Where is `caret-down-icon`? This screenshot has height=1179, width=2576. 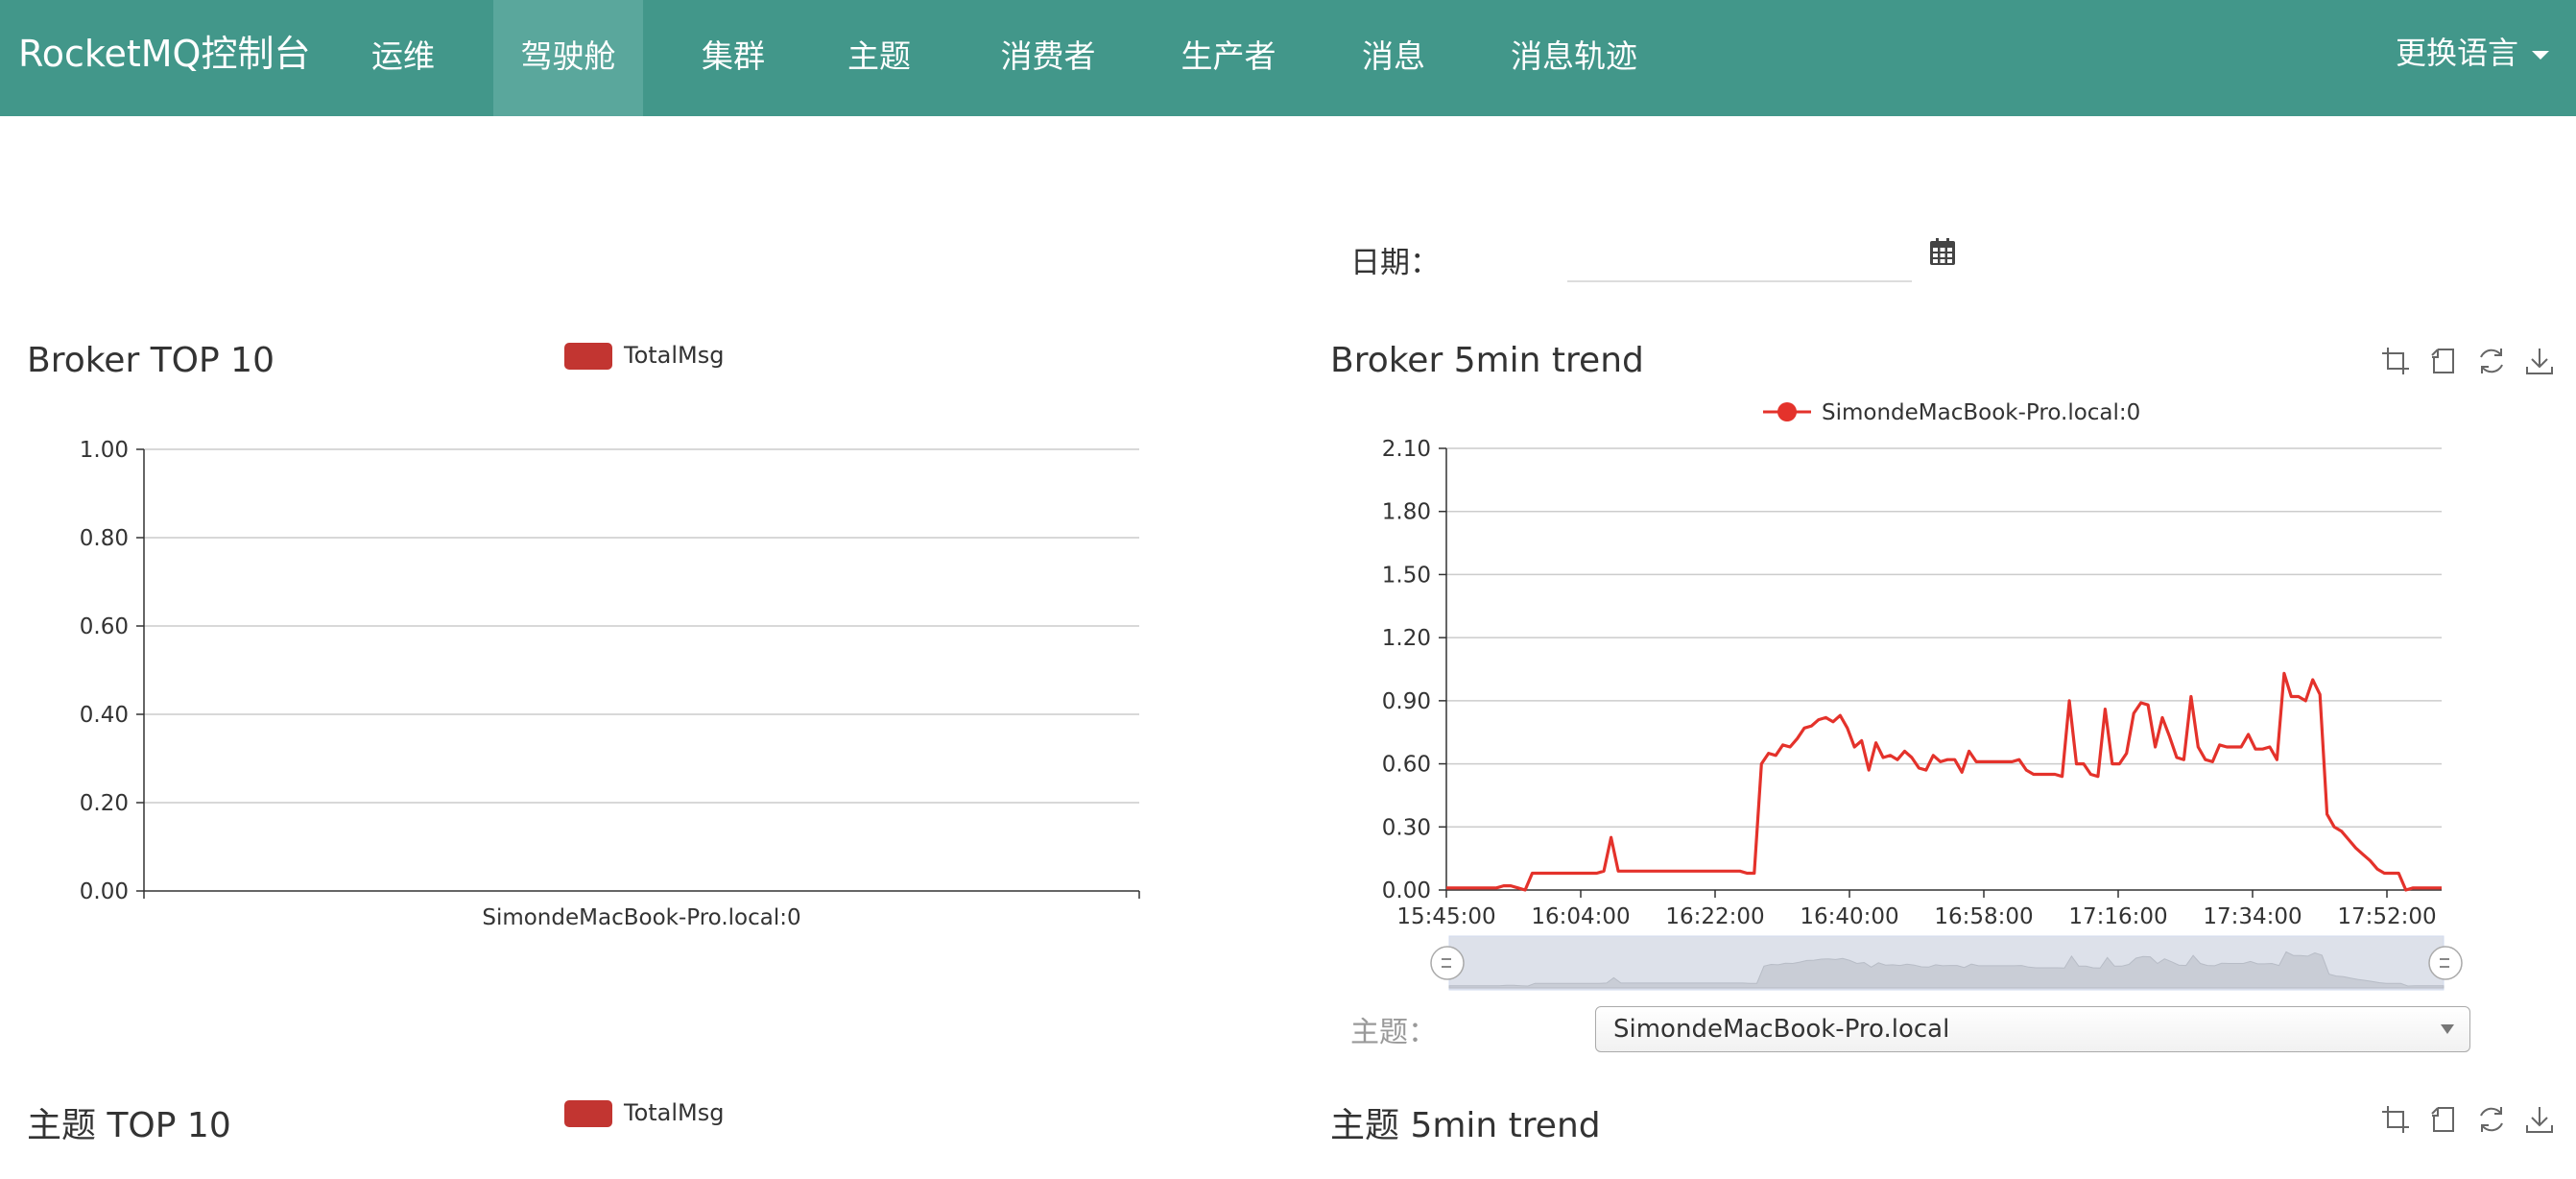
caret-down-icon is located at coordinates (2540, 55).